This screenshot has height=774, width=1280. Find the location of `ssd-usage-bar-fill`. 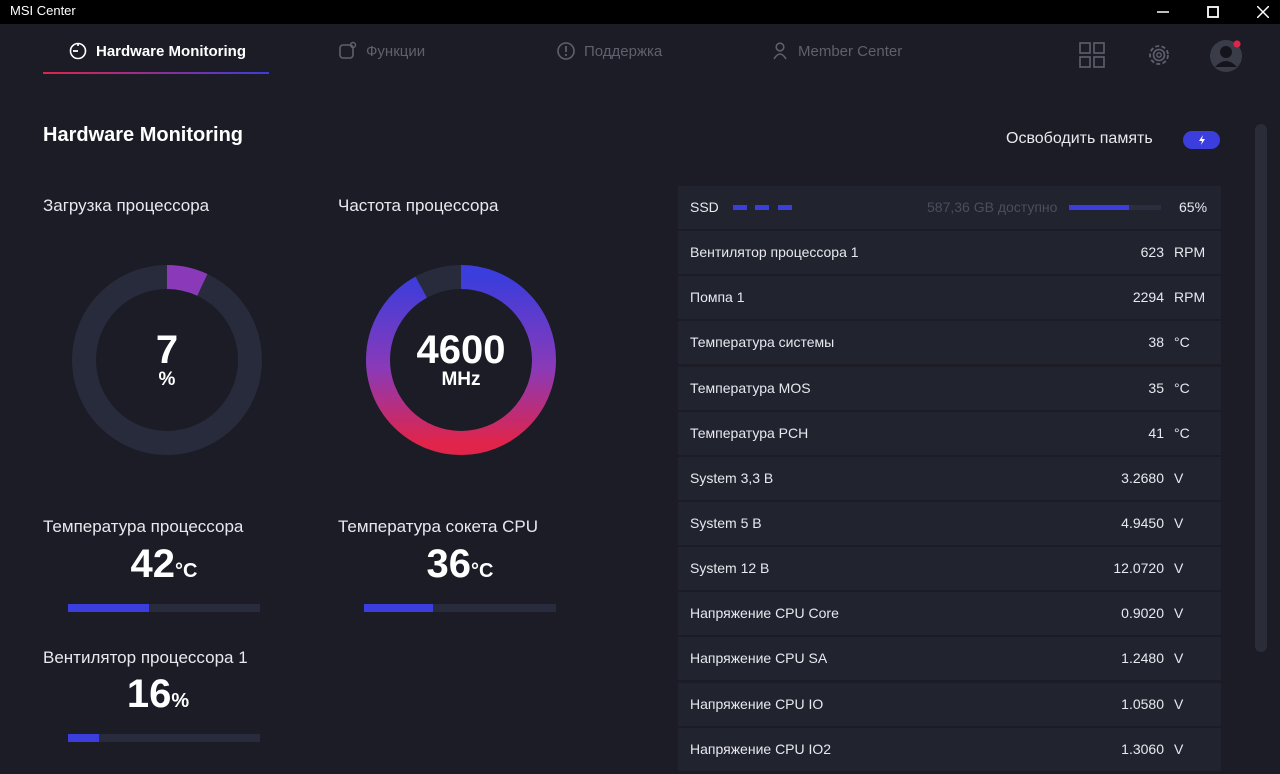

ssd-usage-bar-fill is located at coordinates (1099, 207).